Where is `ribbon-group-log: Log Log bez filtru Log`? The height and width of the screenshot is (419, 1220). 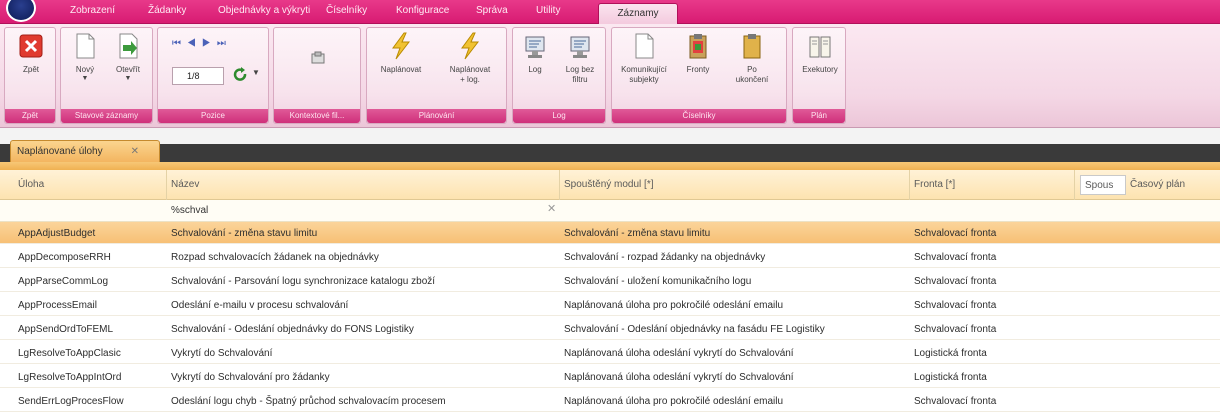 ribbon-group-log: Log Log bez filtru Log is located at coordinates (559, 75).